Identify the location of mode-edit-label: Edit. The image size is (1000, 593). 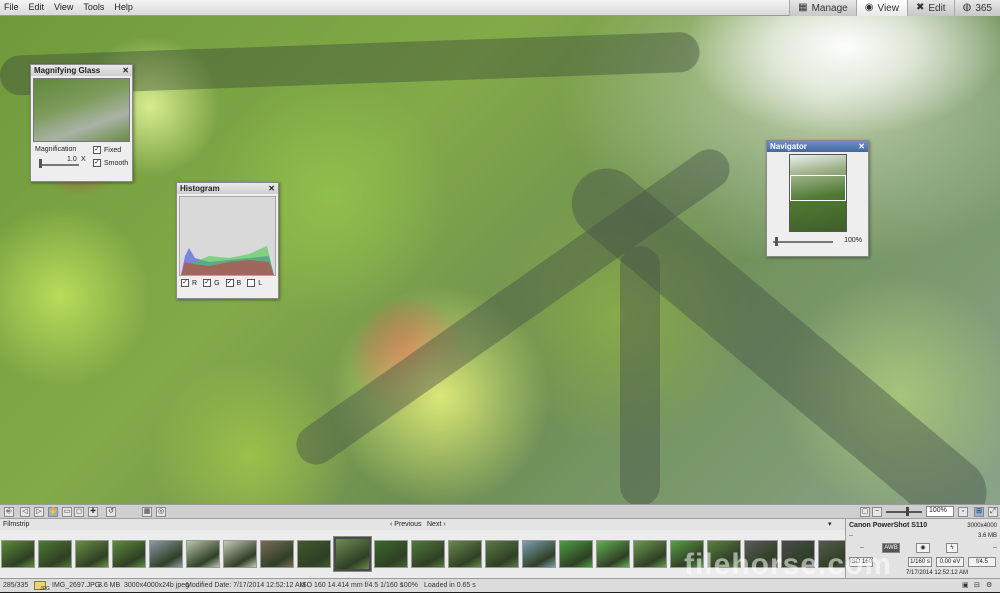
(937, 8).